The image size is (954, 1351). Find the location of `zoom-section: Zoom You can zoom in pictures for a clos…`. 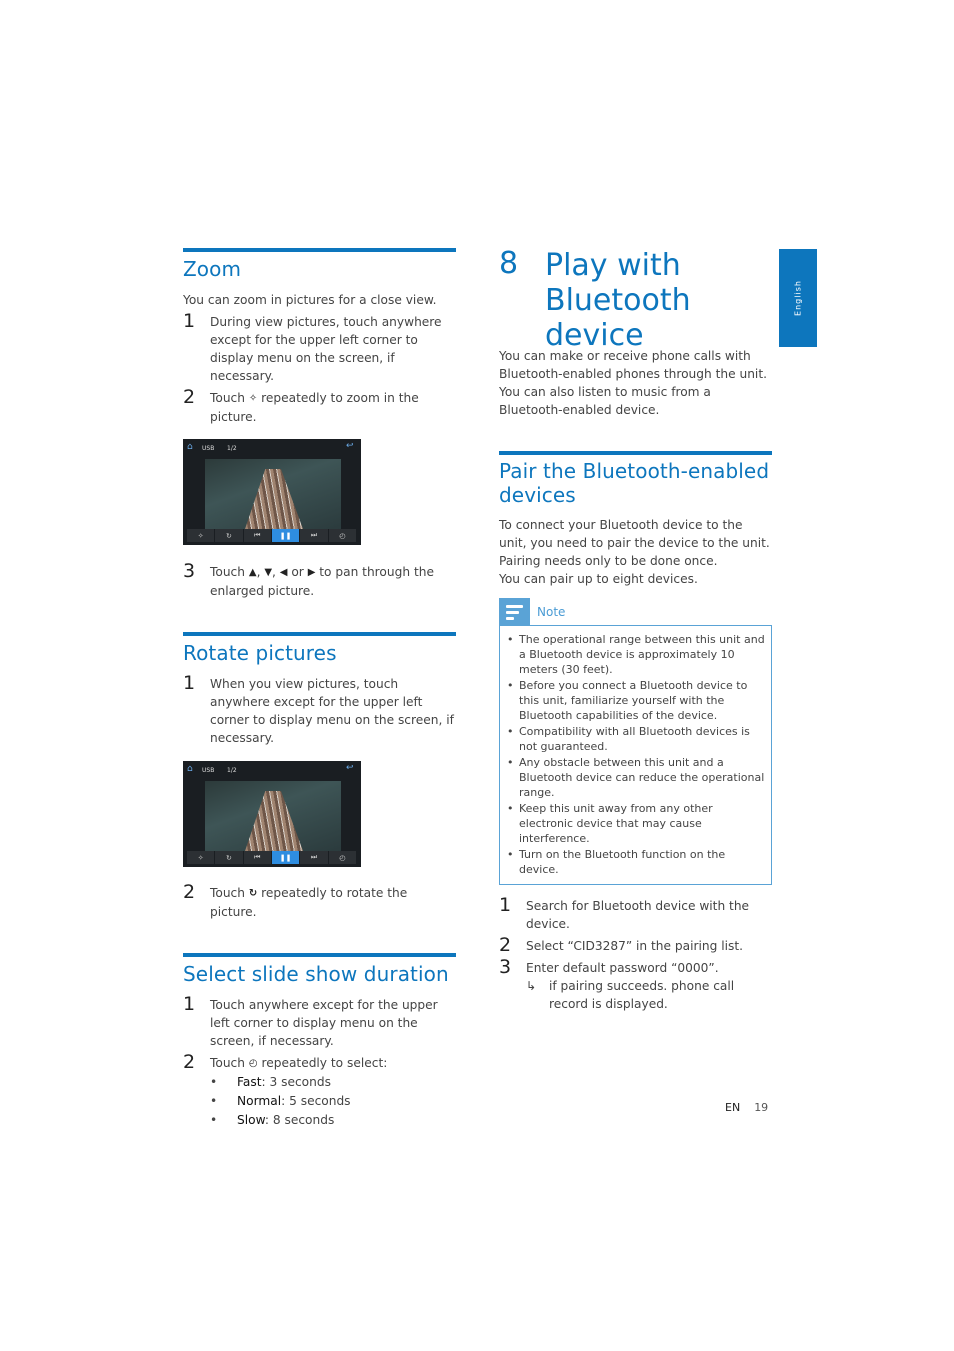

zoom-section: Zoom You can zoom in pictures for a clos… is located at coordinates (319, 424).